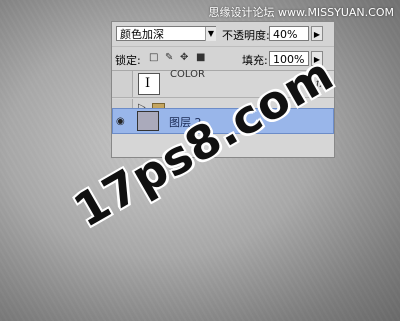  Describe the element at coordinates (185, 58) in the screenshot. I see `lock-move-icon: ✥` at that location.